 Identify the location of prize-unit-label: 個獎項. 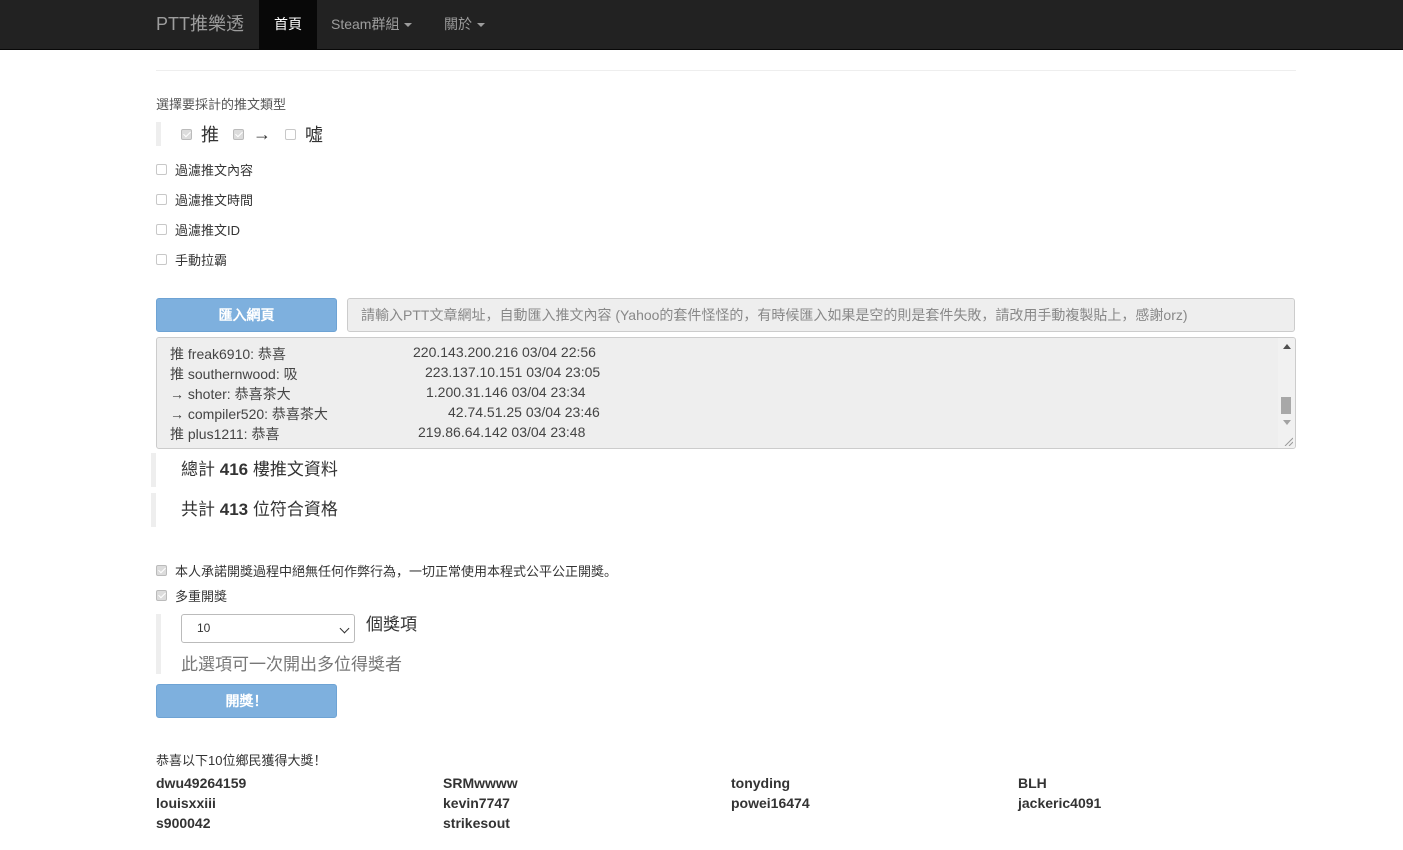
(391, 624).